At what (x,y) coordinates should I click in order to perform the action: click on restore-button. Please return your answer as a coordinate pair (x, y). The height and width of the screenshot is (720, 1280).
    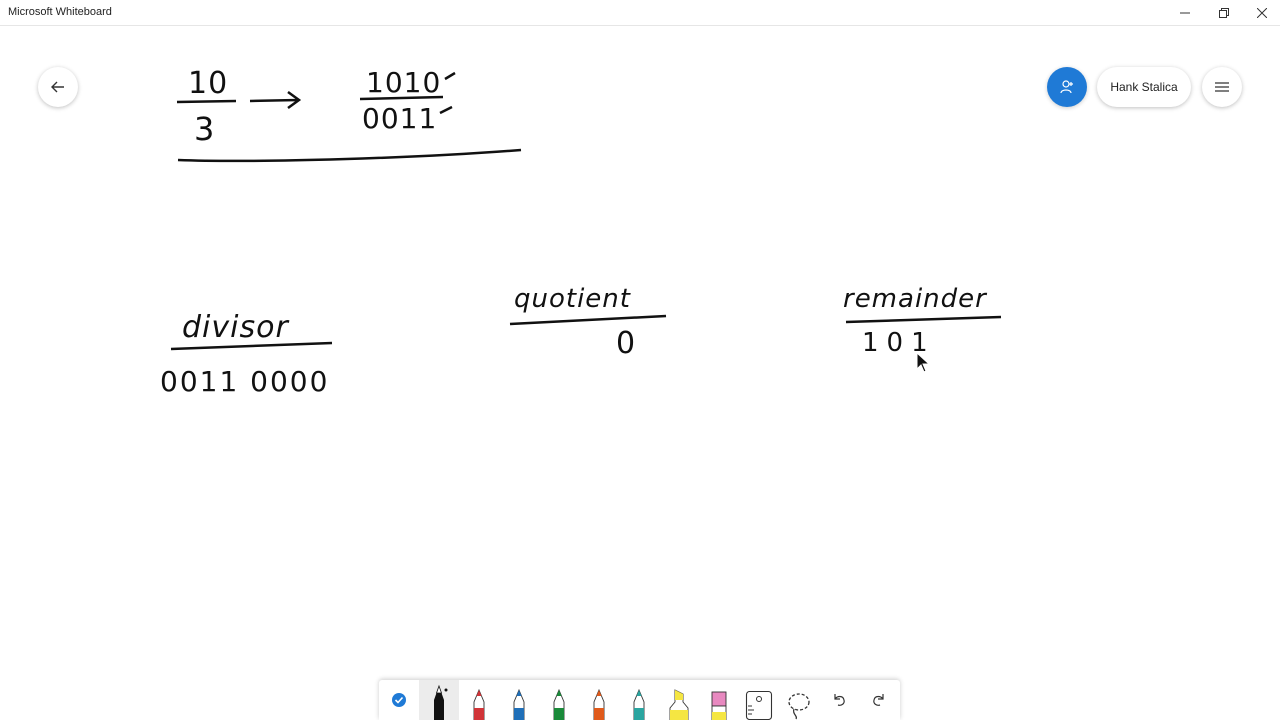
    Looking at the image, I should click on (1224, 12).